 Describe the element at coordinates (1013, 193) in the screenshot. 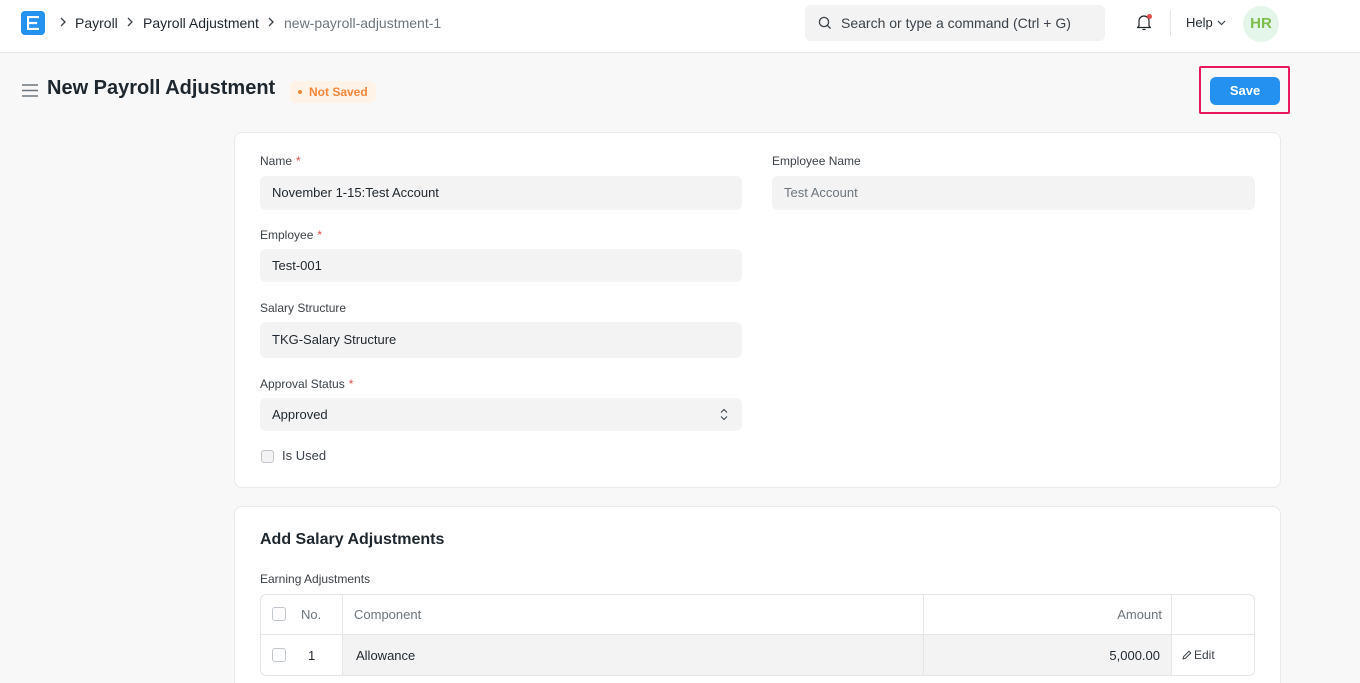

I see `employee-name-field: Test Account` at that location.